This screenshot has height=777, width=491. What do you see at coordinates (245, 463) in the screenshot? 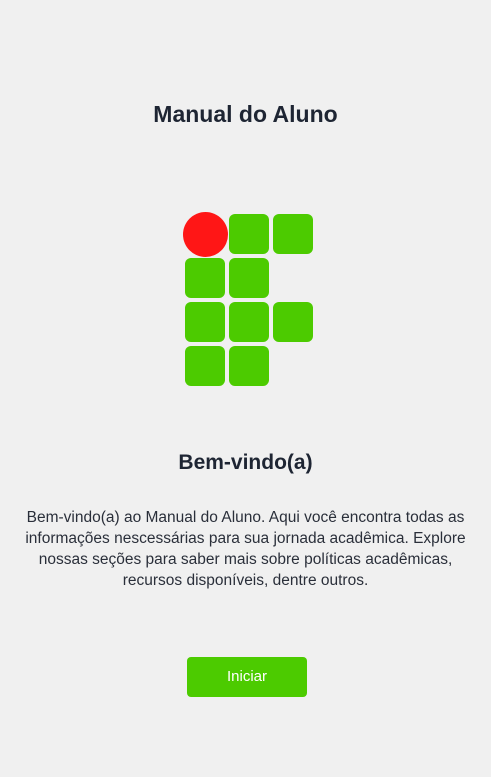
I see `welcome-heading: Bem-vindo(a)` at bounding box center [245, 463].